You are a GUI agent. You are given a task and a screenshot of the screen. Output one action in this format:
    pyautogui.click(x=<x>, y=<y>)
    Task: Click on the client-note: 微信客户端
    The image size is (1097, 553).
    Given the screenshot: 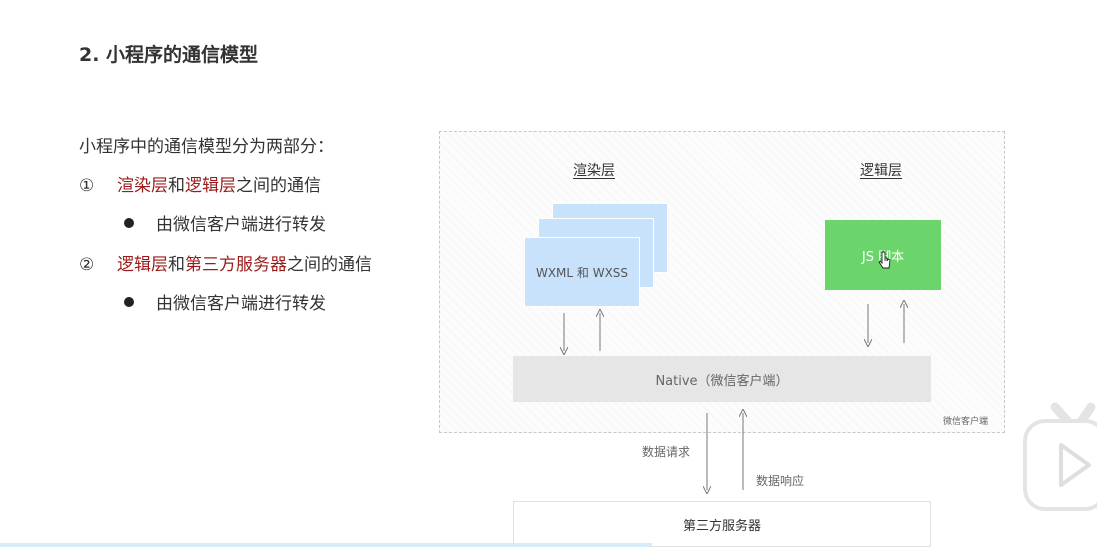 What is the action you would take?
    pyautogui.click(x=966, y=422)
    